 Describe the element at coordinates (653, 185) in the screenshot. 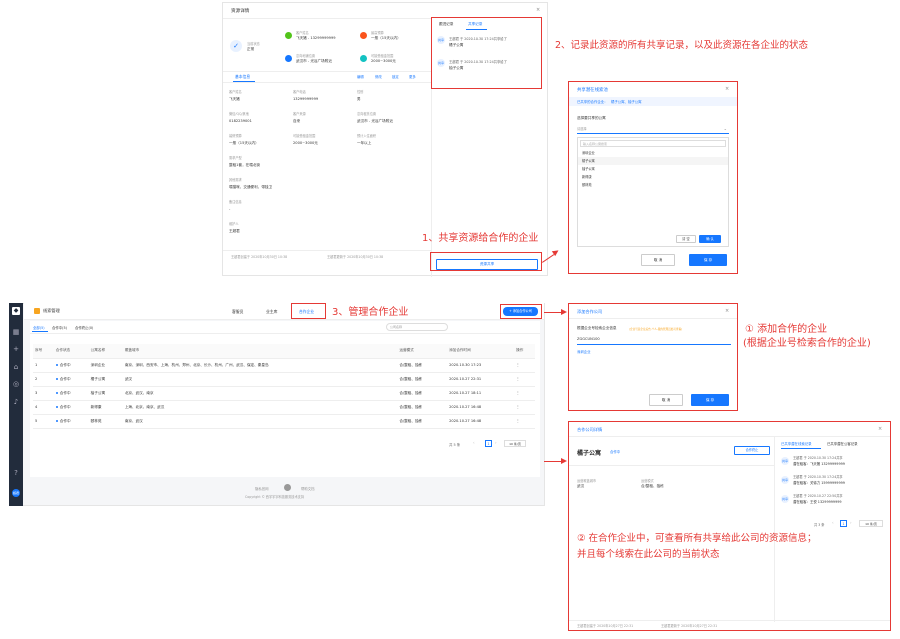

I see `select-option: 颐林苑` at that location.